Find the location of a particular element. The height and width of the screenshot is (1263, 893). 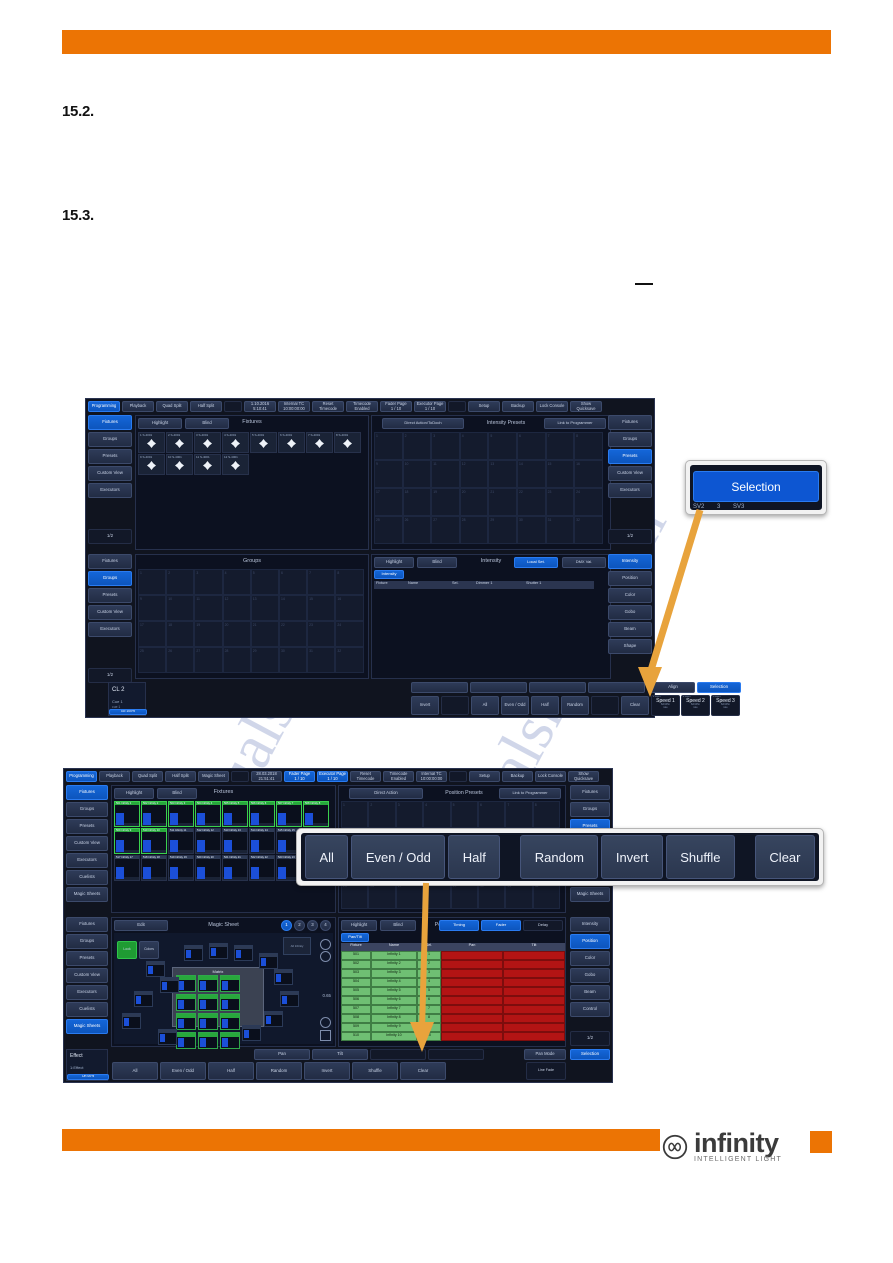

table-row: 505 Infinity 55 is located at coordinates (453, 991).